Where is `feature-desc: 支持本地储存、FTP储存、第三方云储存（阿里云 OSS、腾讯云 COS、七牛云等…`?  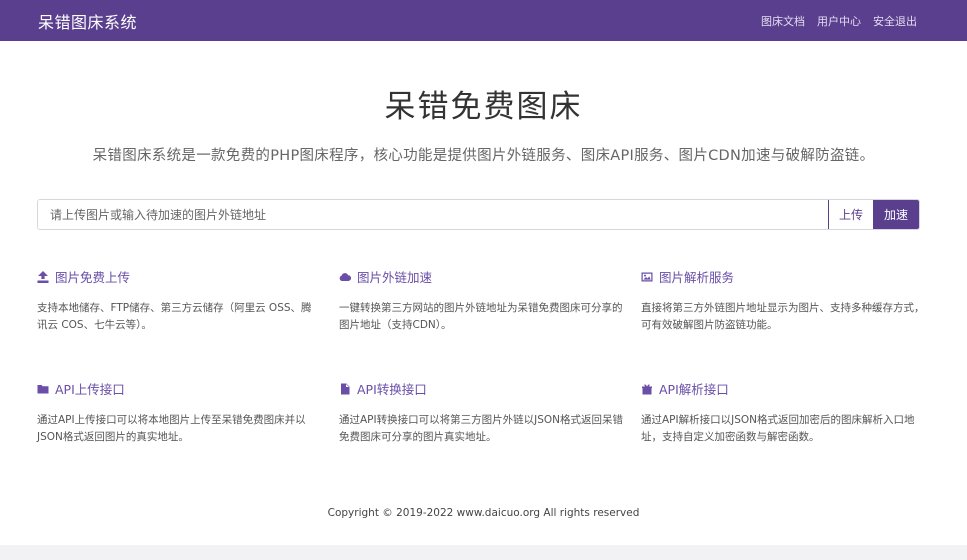 feature-desc: 支持本地储存、FTP储存、第三方云储存（阿里云 OSS、腾讯云 COS、七牛云等… is located at coordinates (174, 316).